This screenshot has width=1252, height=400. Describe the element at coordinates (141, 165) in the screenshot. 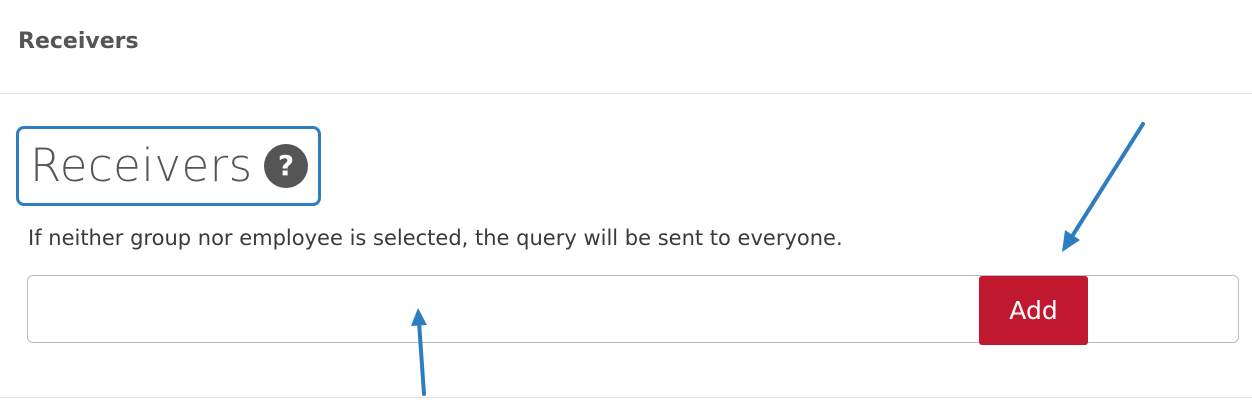

I see `receivers-heading: Receivers` at that location.